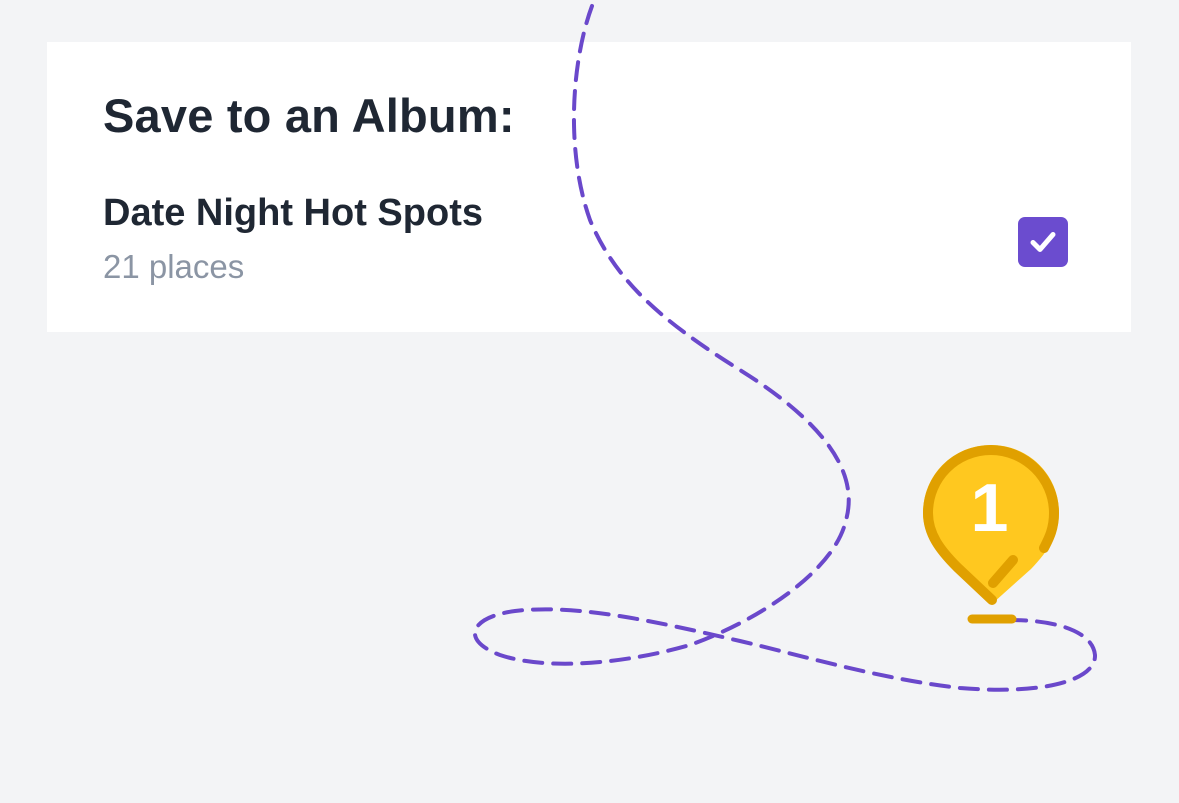 The height and width of the screenshot is (803, 1179). I want to click on album-checkbox, so click(1043, 242).